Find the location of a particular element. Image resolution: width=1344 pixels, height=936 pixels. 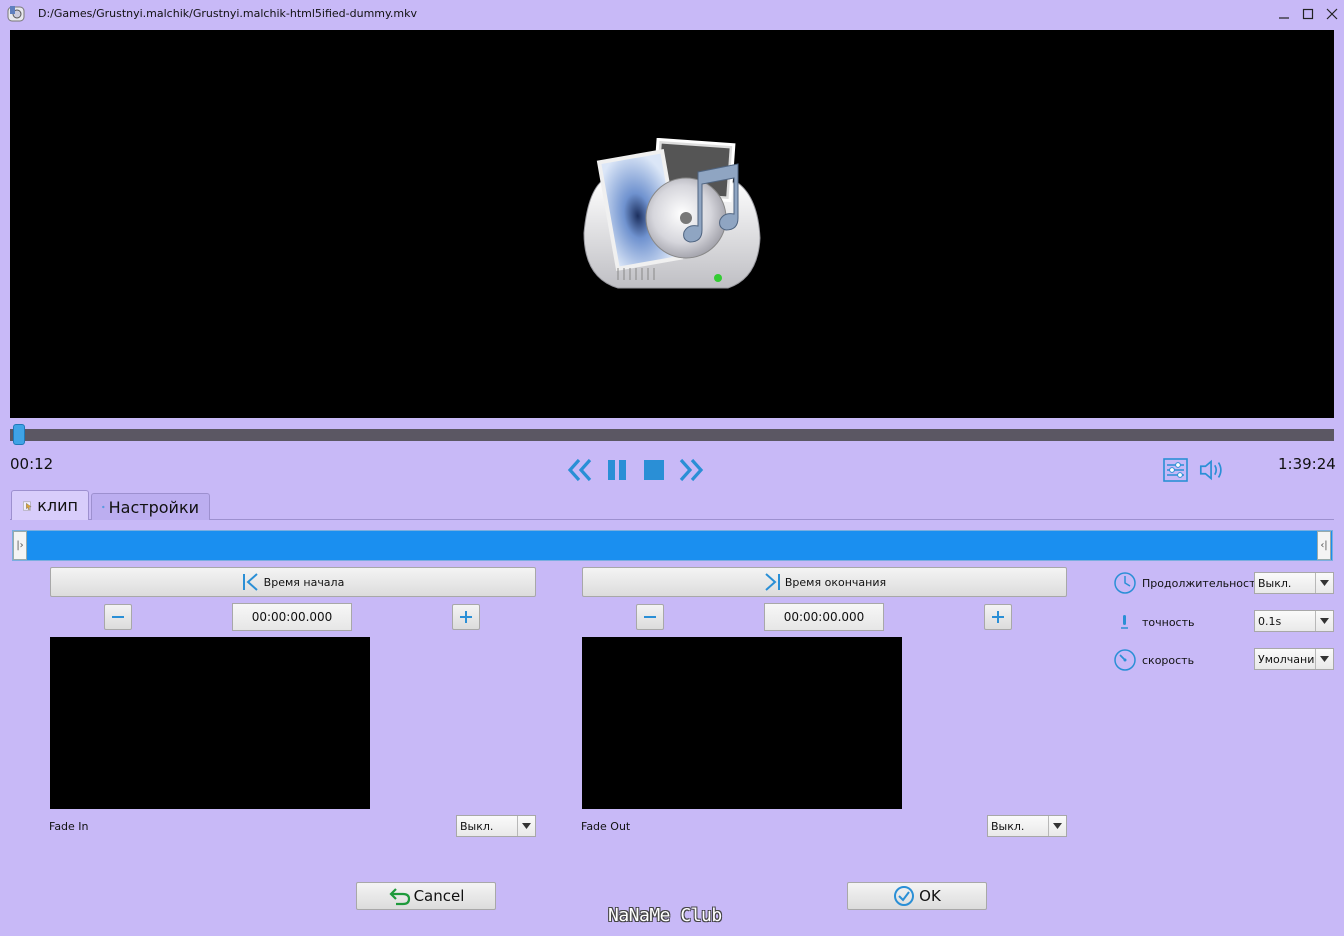

end-marker-icon is located at coordinates (772, 582).